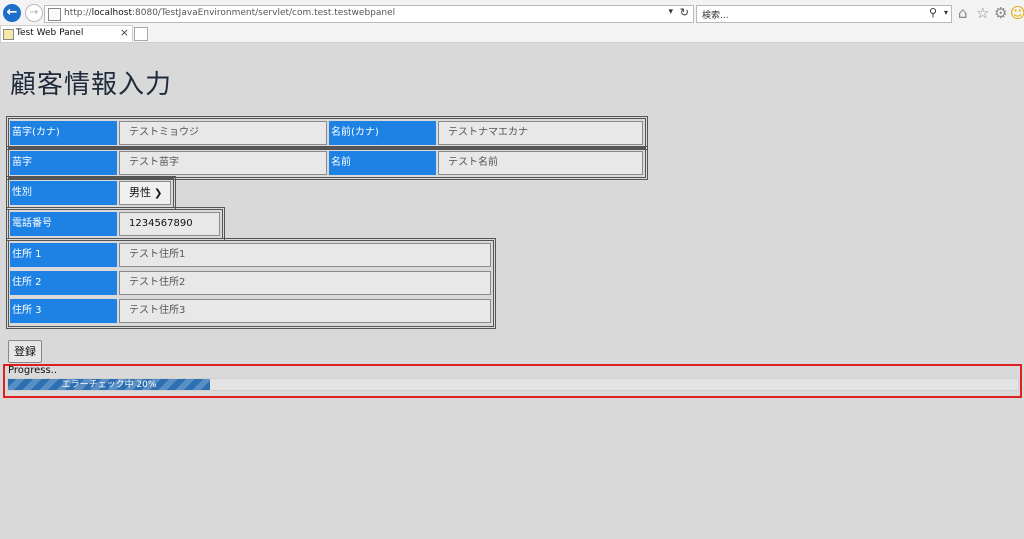  Describe the element at coordinates (223, 133) in the screenshot. I see `sei-kana-input: テストミョウジ` at that location.